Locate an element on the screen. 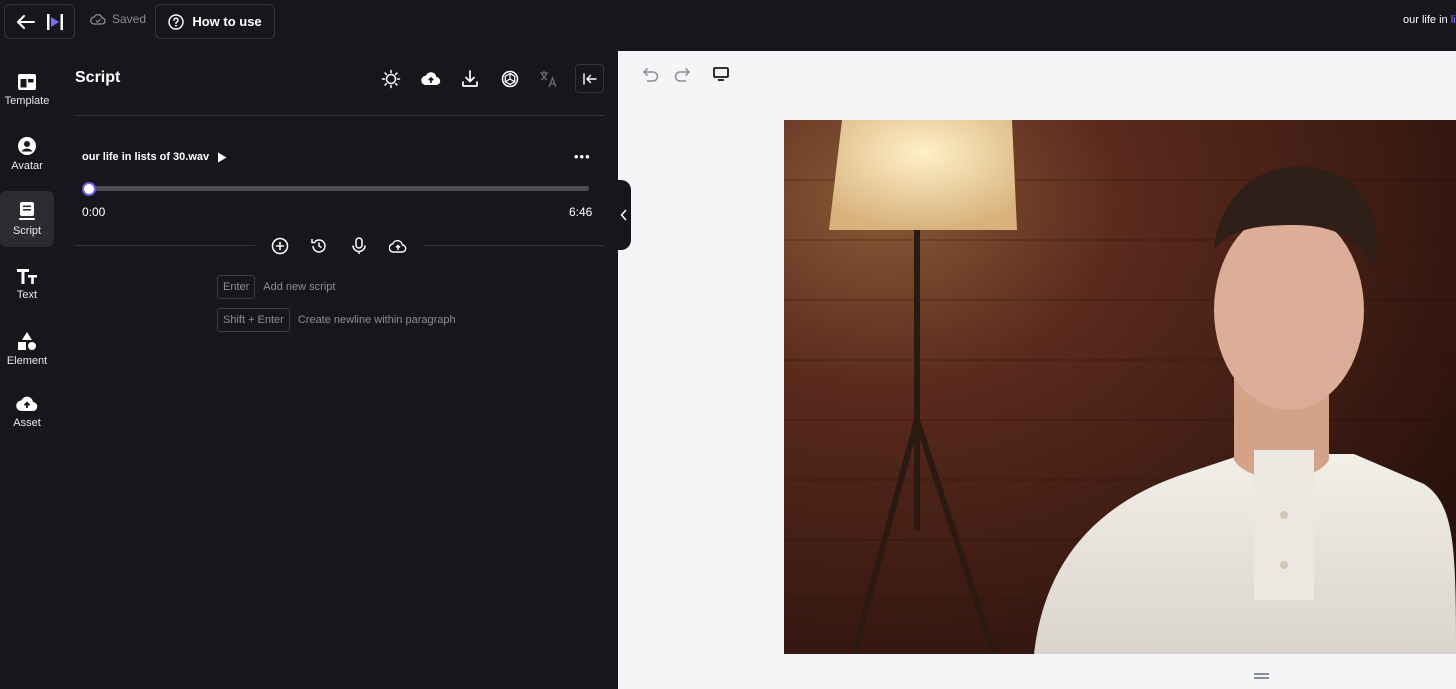 Image resolution: width=1456 pixels, height=689 pixels. project-name-accent: li is located at coordinates (1453, 20).